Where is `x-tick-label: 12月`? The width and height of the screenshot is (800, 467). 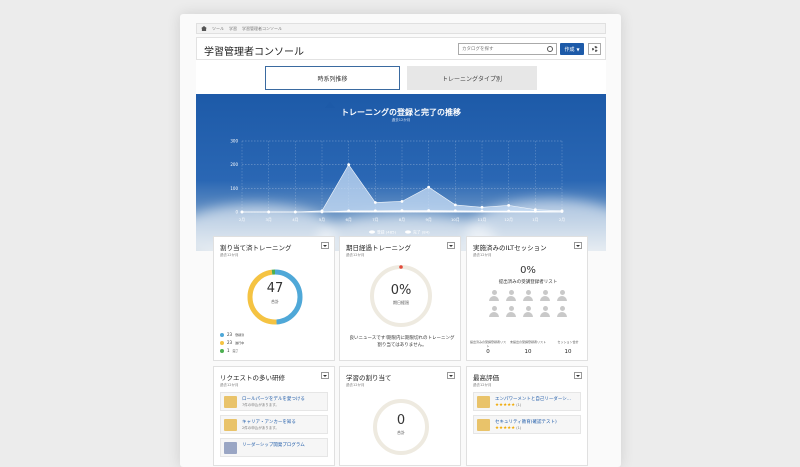 x-tick-label: 12月 is located at coordinates (508, 219).